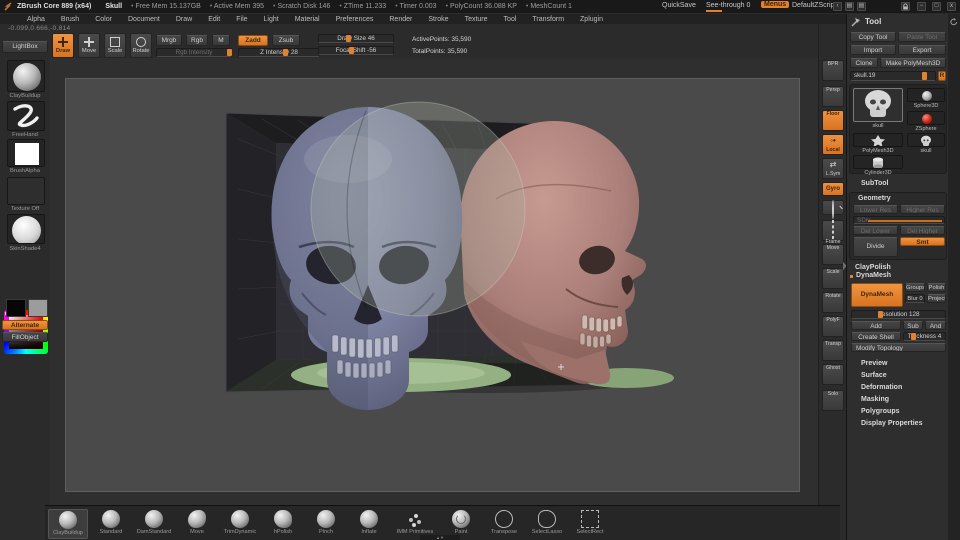  I want to click on modify-topology-button: Modify Topology, so click(898, 347).